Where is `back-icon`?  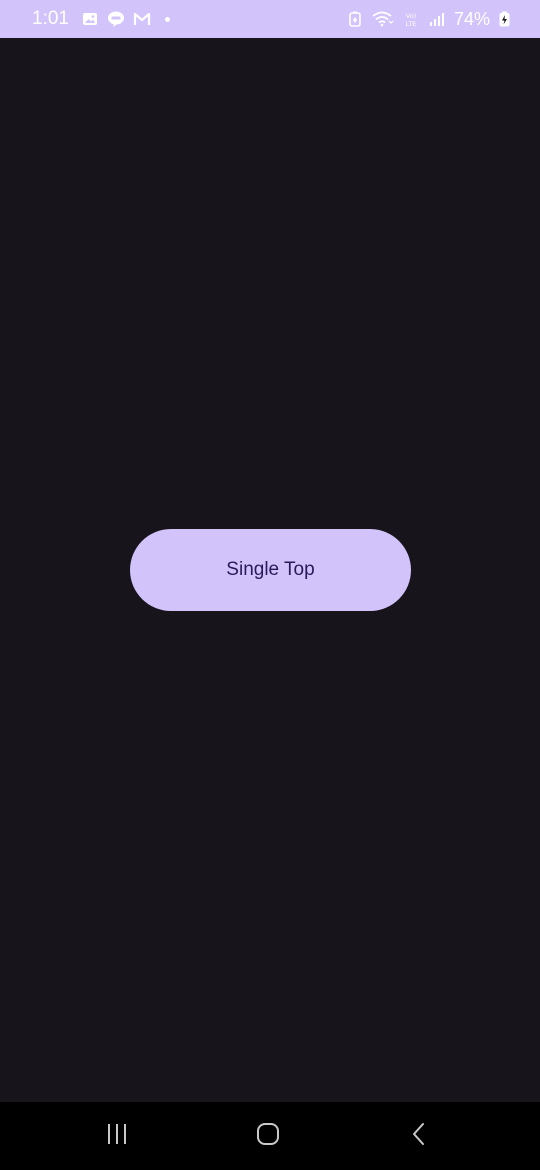 back-icon is located at coordinates (420, 1136).